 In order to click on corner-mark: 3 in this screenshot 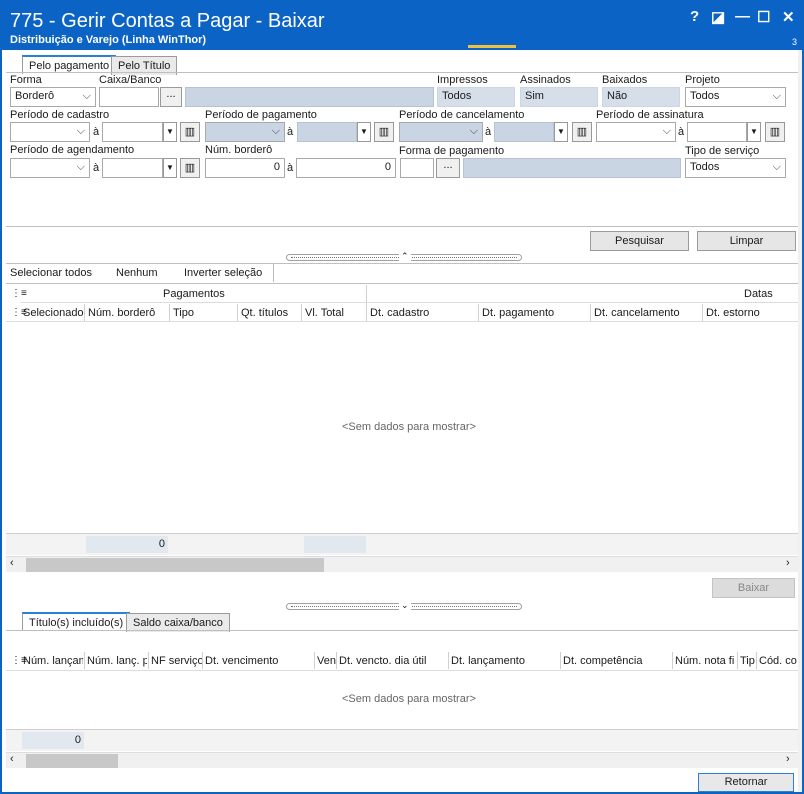, I will do `click(795, 42)`.